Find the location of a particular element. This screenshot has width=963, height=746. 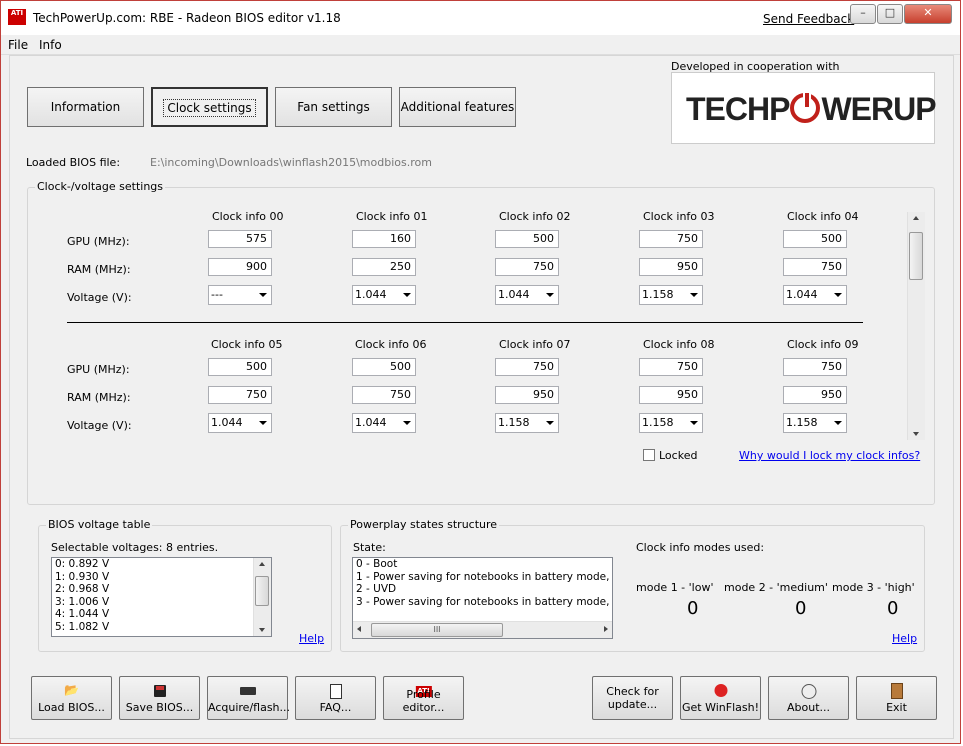

tab-clock-settings: Clock settings is located at coordinates (209, 107).